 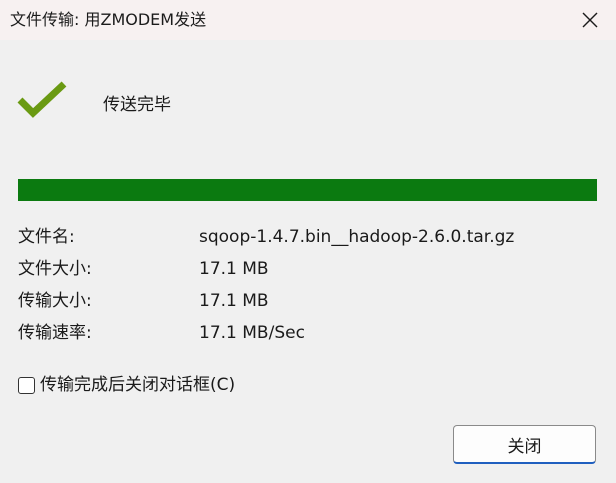 I want to click on close-after-transfer-option: 传输完成后关闭对话框(C), so click(x=126, y=385).